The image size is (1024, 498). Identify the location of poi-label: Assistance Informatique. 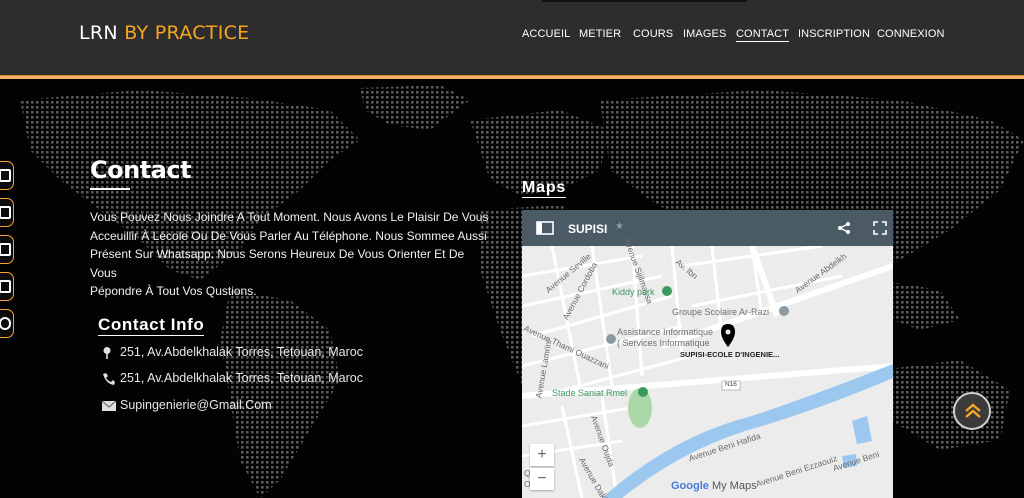
(665, 332).